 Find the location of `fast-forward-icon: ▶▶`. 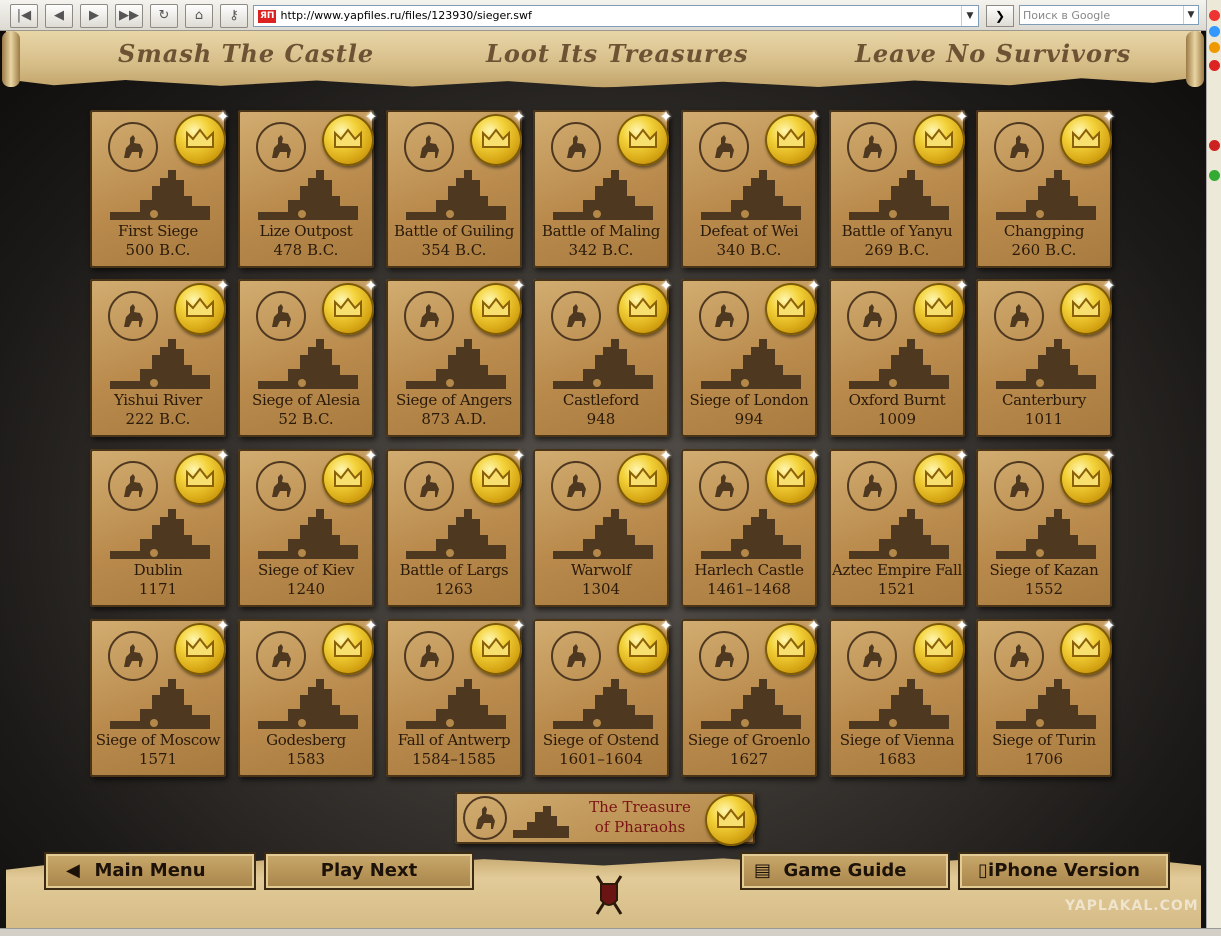

fast-forward-icon: ▶▶ is located at coordinates (129, 16).